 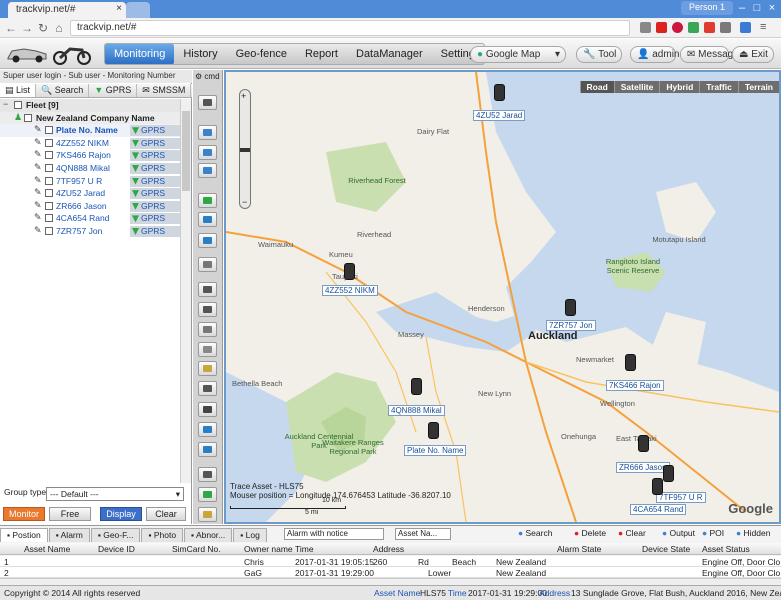 What do you see at coordinates (499, 115) in the screenshot?
I see `vehicle-marker-label: 4ZU52 Jarad` at bounding box center [499, 115].